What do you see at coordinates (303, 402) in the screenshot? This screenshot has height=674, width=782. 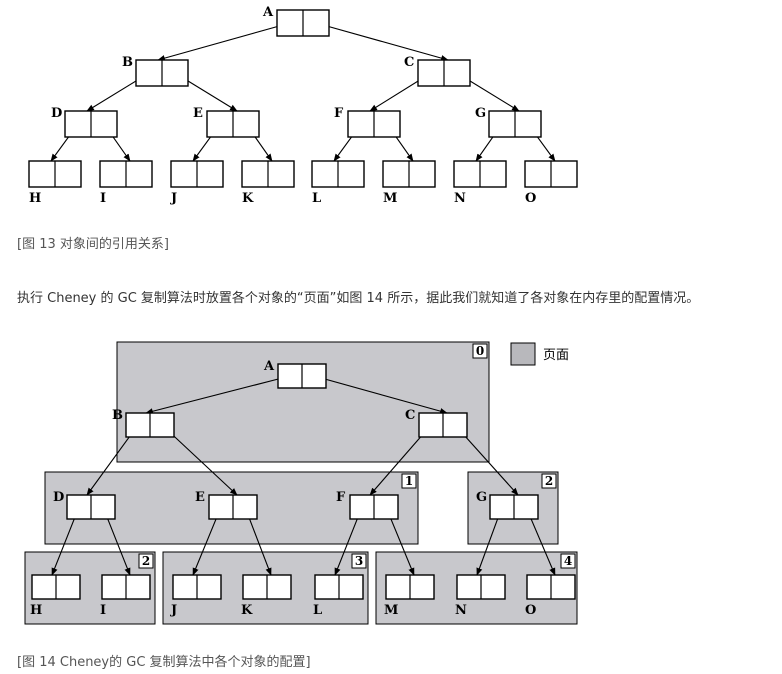 I see `page-0-box` at bounding box center [303, 402].